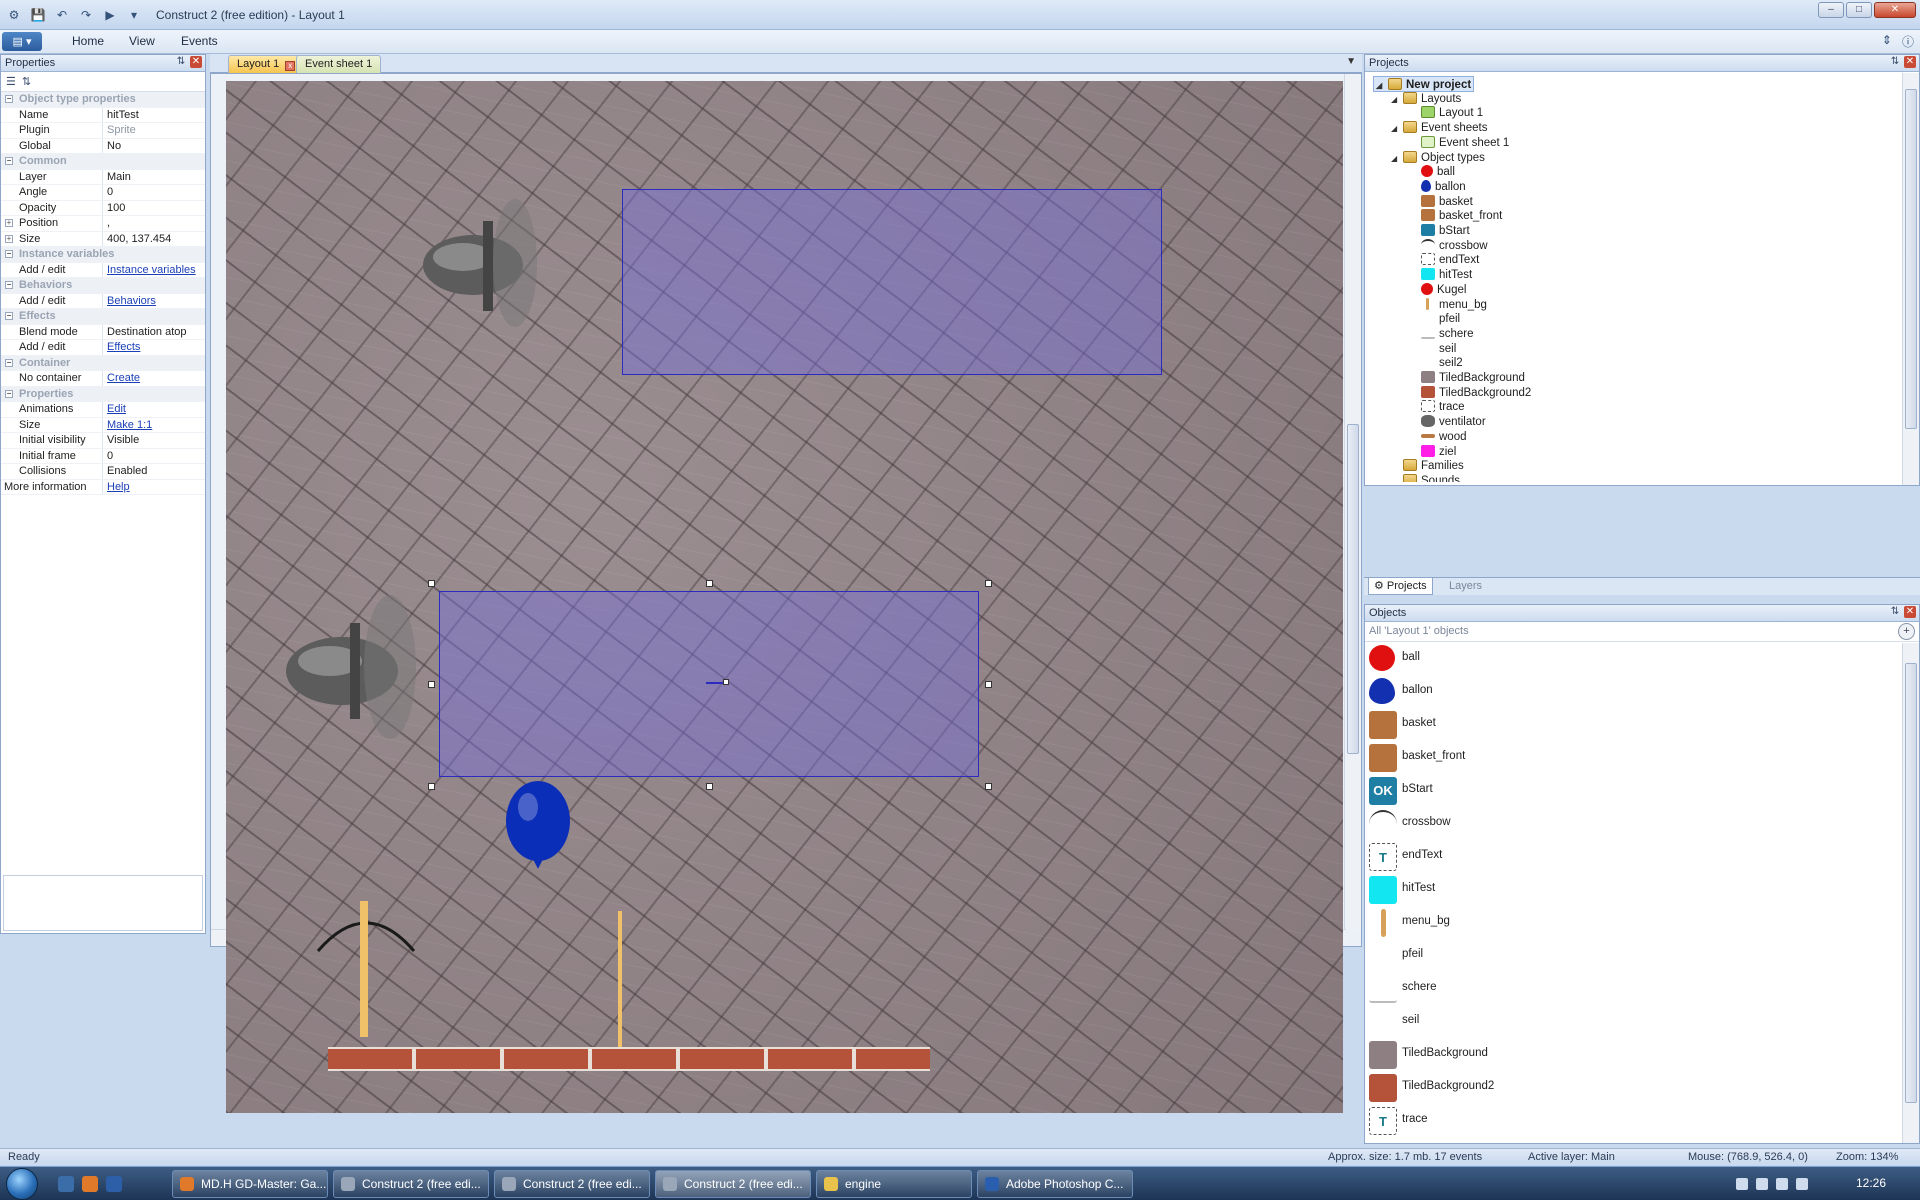 This screenshot has height=1200, width=1920. I want to click on tree-item-ventilator: ventilator, so click(1447, 422).